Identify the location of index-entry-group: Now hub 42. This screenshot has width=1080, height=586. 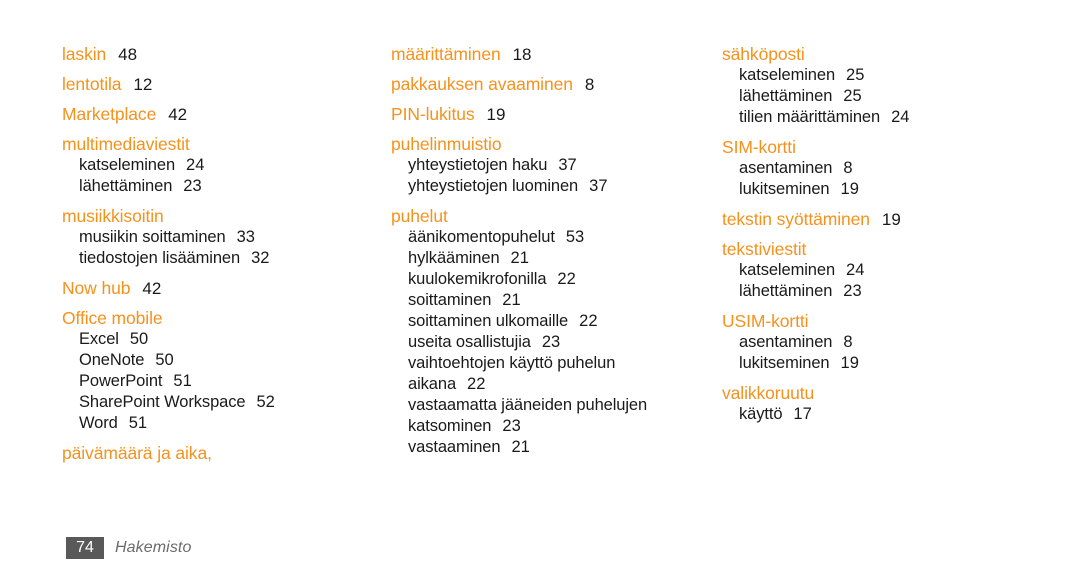
(226, 288).